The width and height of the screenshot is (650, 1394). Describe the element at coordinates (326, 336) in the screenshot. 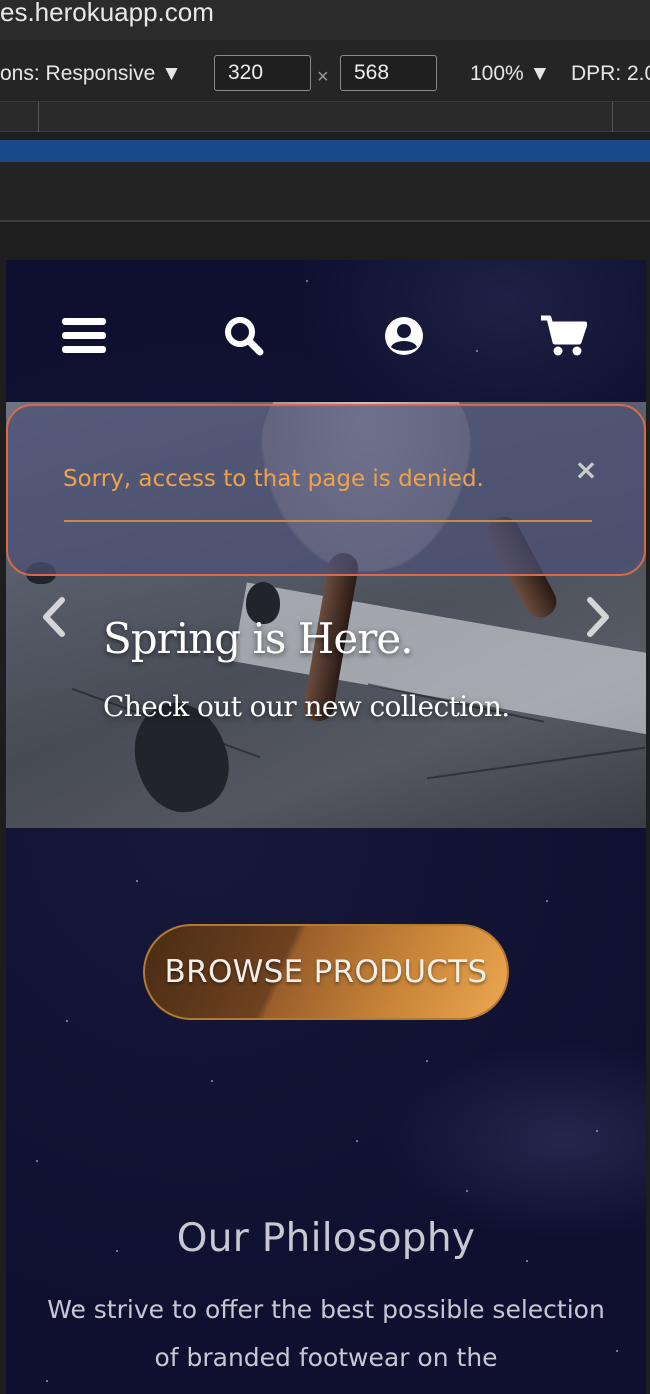

I see `top-navbar` at that location.